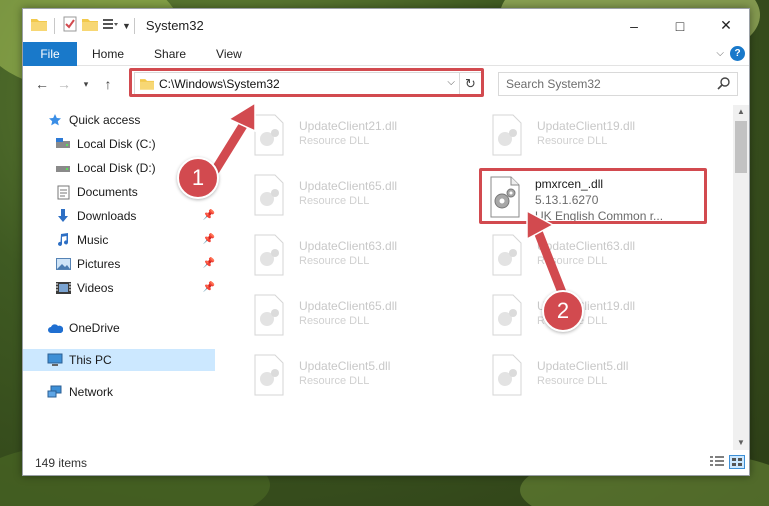 The height and width of the screenshot is (506, 769). What do you see at coordinates (563, 311) in the screenshot?
I see `callout-badge-2: 2` at bounding box center [563, 311].